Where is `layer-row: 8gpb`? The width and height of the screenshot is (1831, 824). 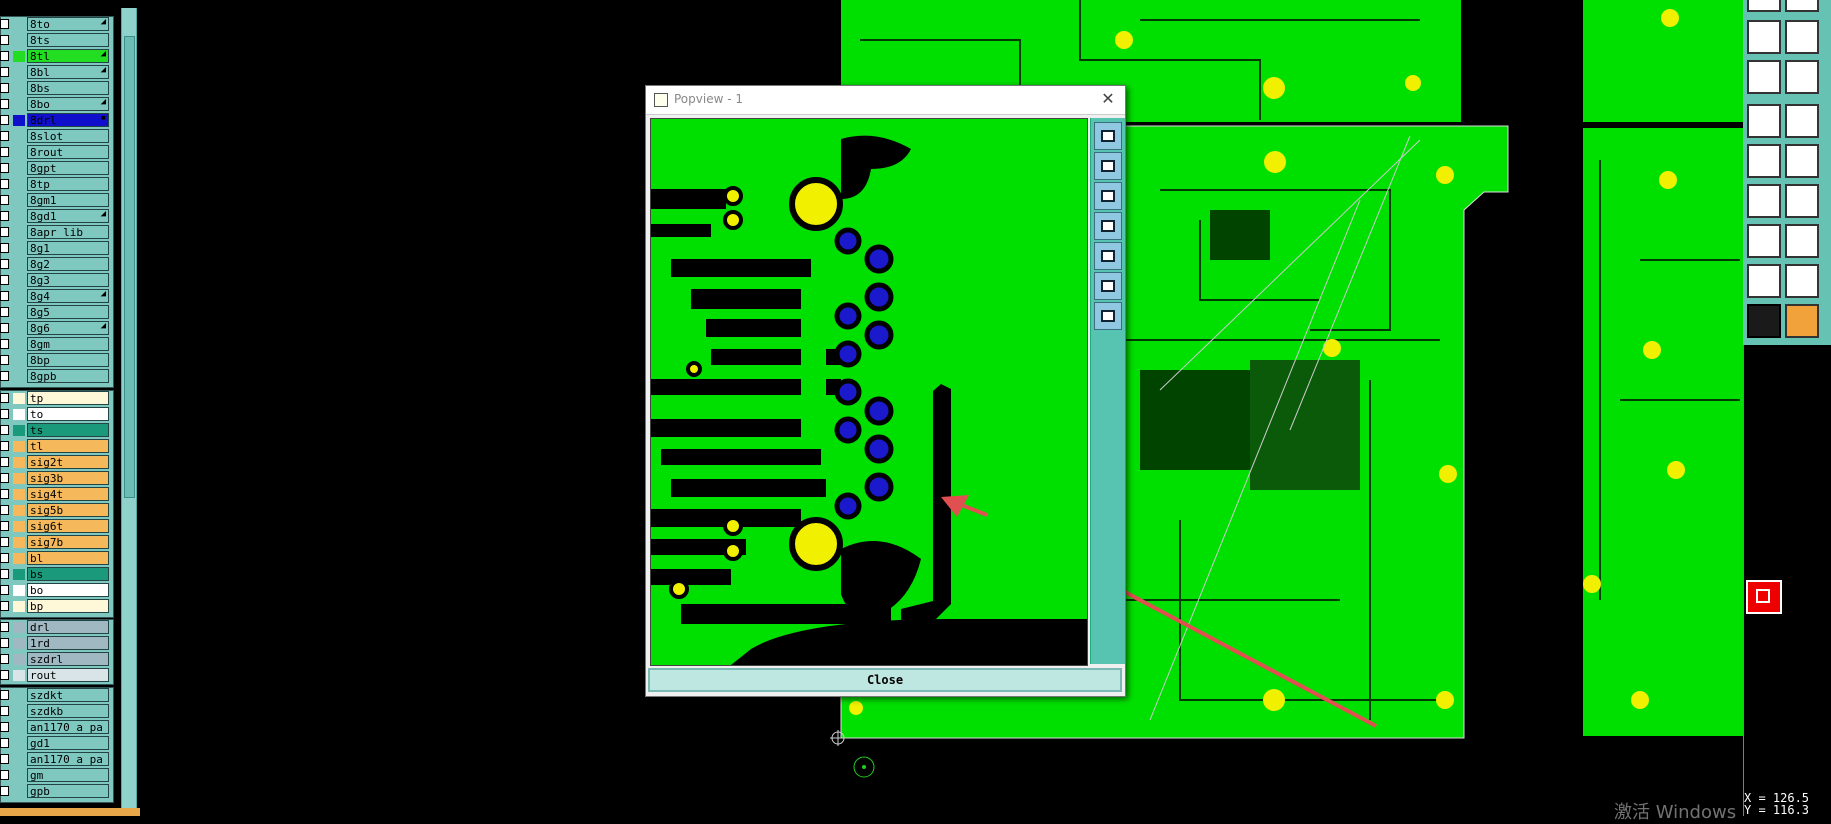 layer-row: 8gpb is located at coordinates (56, 376).